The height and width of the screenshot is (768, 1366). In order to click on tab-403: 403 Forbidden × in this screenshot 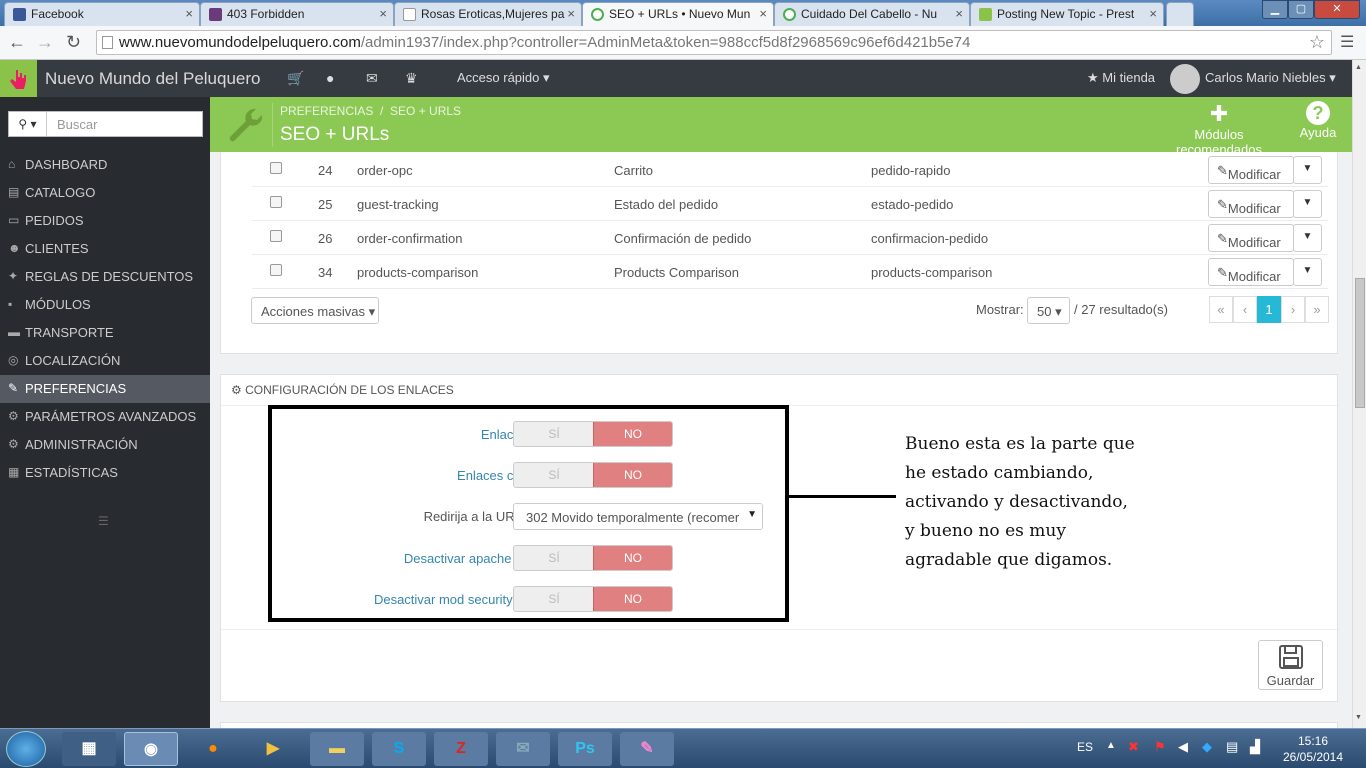, I will do `click(297, 14)`.